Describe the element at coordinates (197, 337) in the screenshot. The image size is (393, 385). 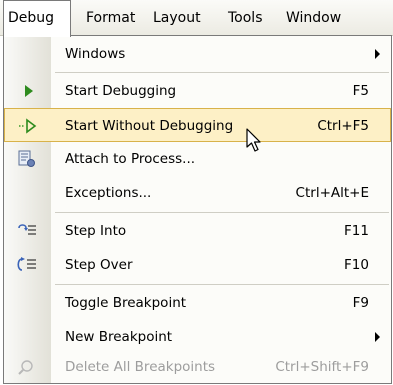
I see `menu-item-new-breakpoint: New Breakpoint` at that location.